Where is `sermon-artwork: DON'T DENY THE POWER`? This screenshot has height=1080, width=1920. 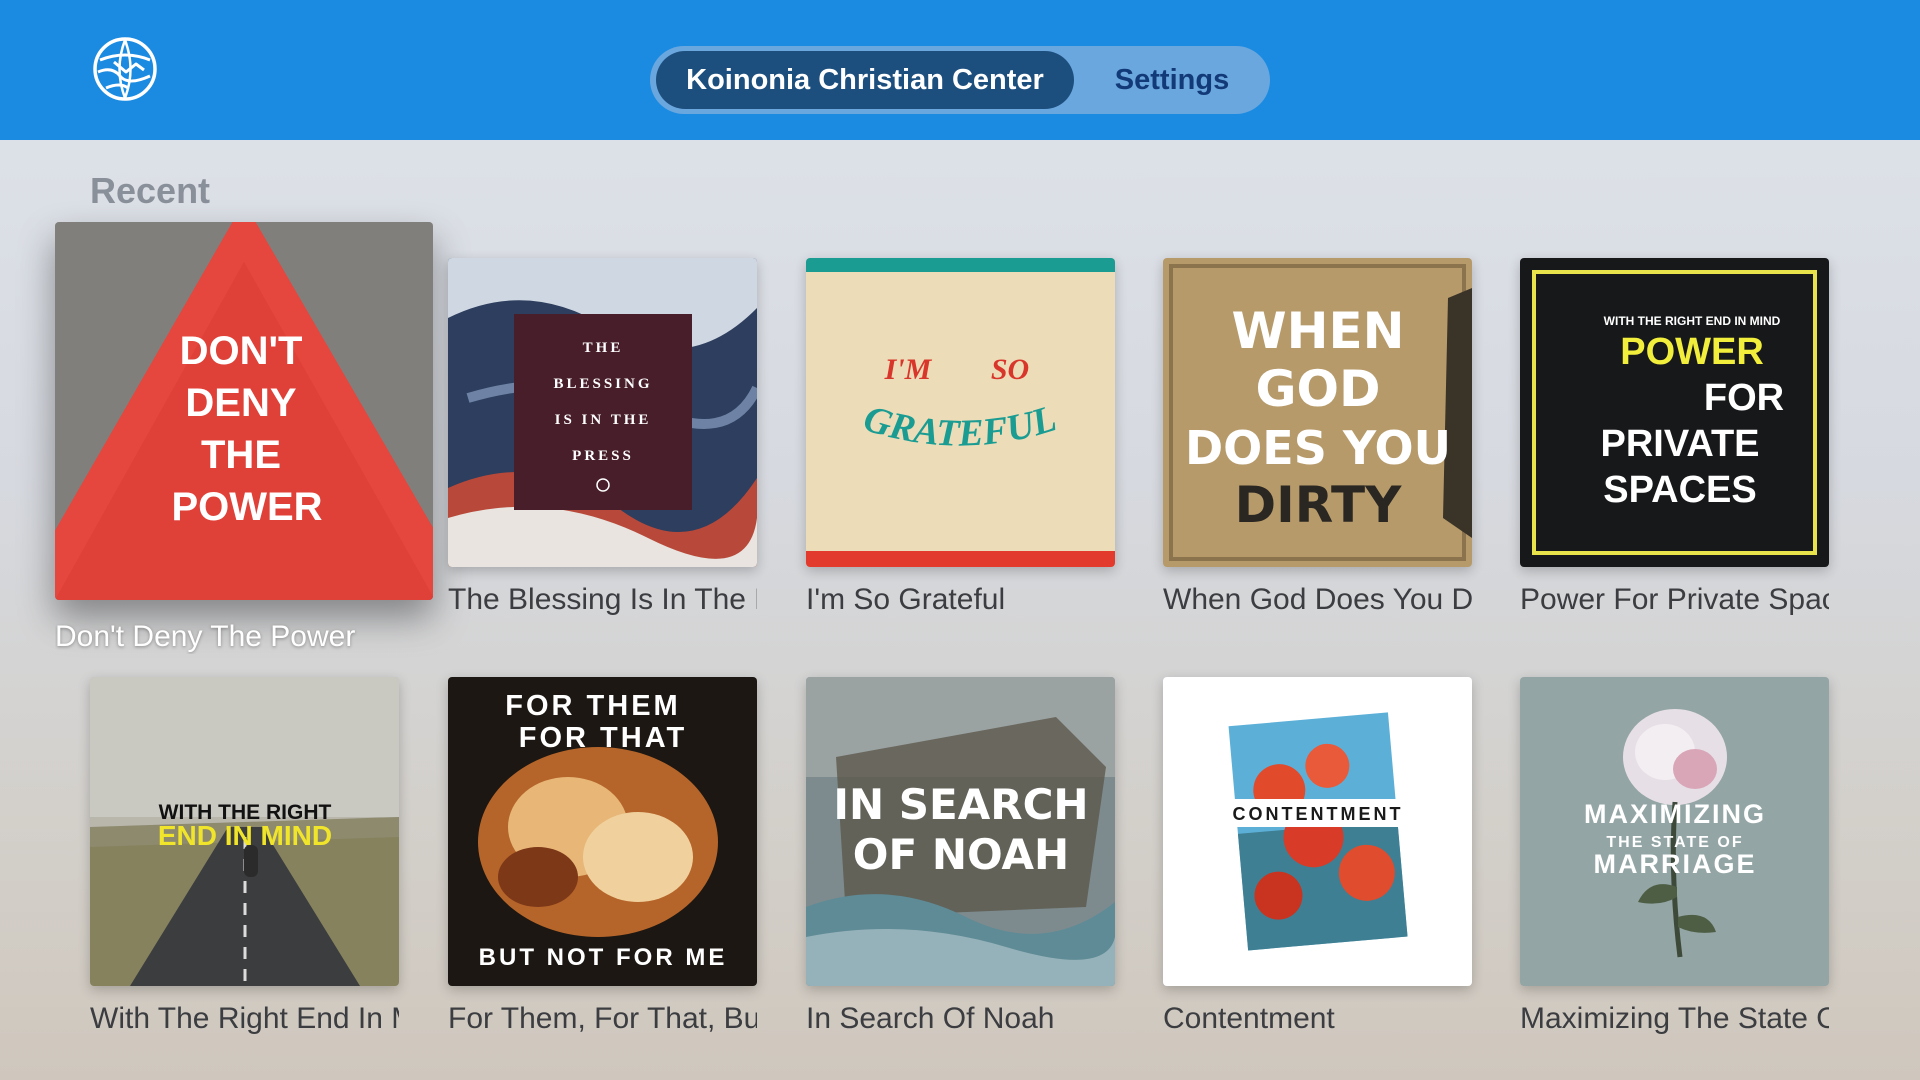 sermon-artwork: DON'T DENY THE POWER is located at coordinates (244, 411).